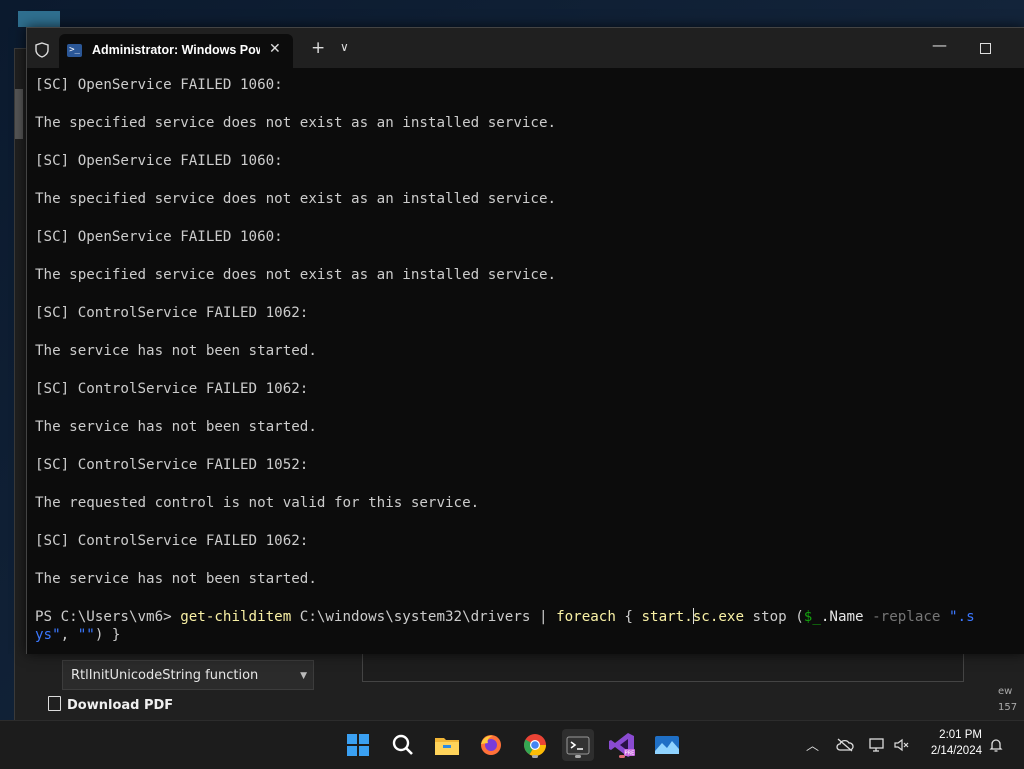 This screenshot has width=1024, height=769. I want to click on cmdlet-foreach: foreach, so click(586, 617).